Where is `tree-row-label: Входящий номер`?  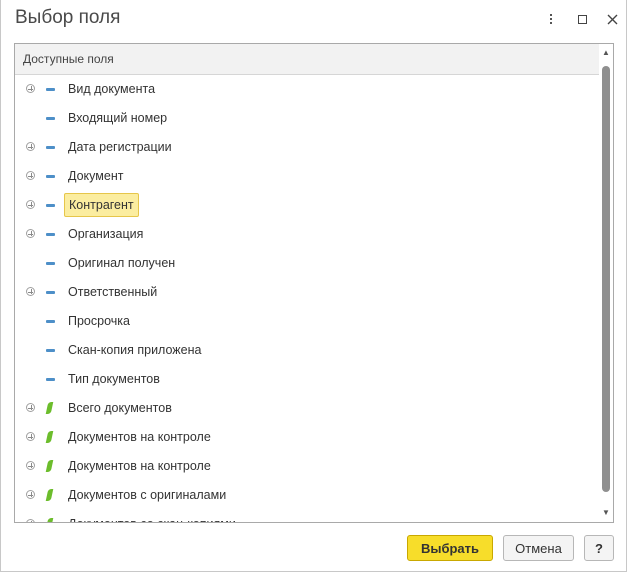
tree-row-label: Входящий номер is located at coordinates (118, 118).